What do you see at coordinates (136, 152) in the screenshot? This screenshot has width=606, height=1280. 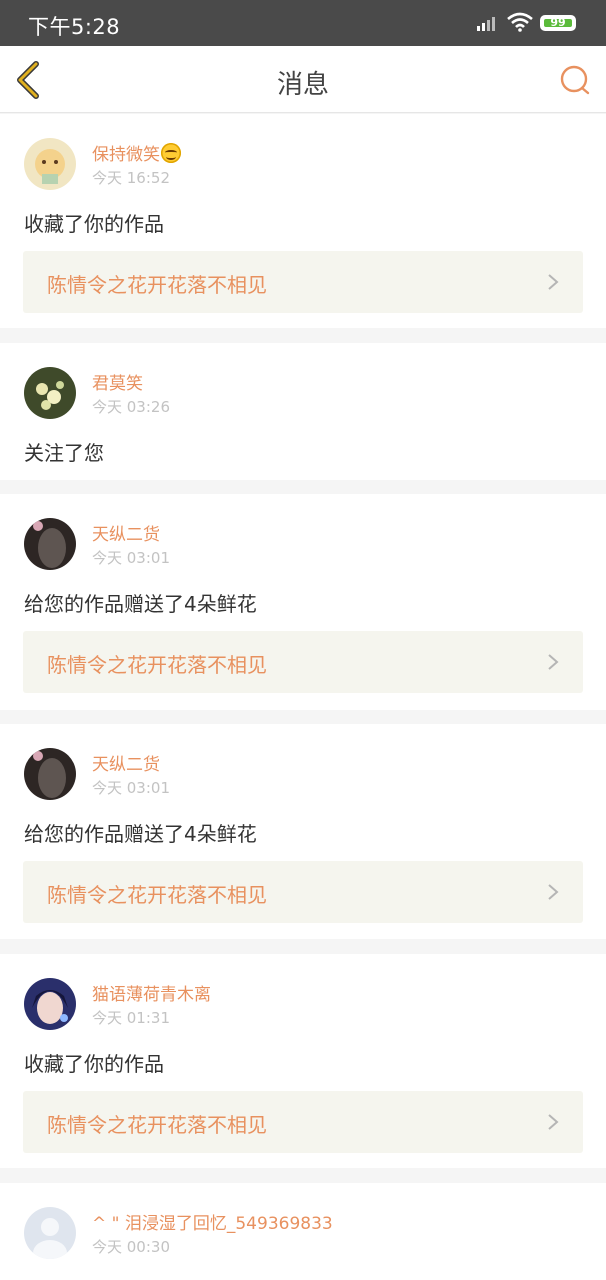 I see `username: 保持微笑` at bounding box center [136, 152].